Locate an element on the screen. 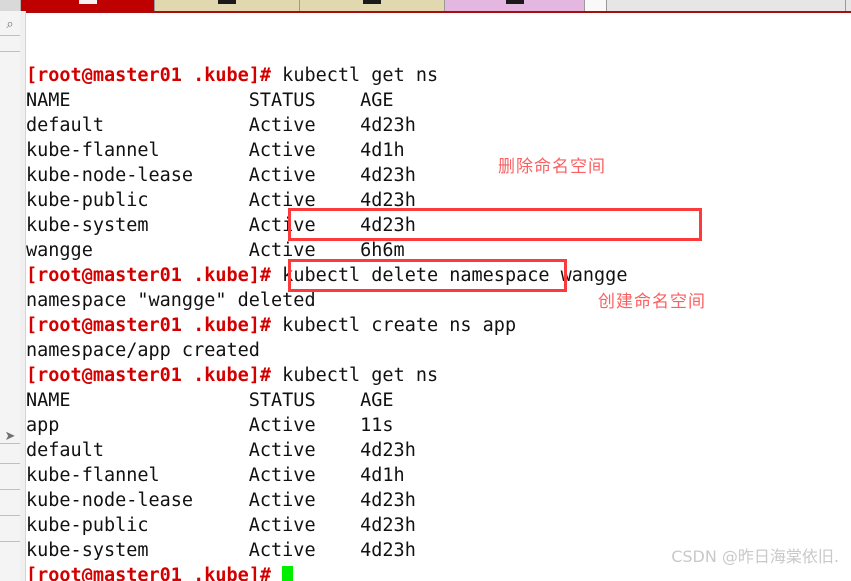 The width and height of the screenshot is (851, 581). terminal-line: kube-system Active 4d23h is located at coordinates (438, 225).